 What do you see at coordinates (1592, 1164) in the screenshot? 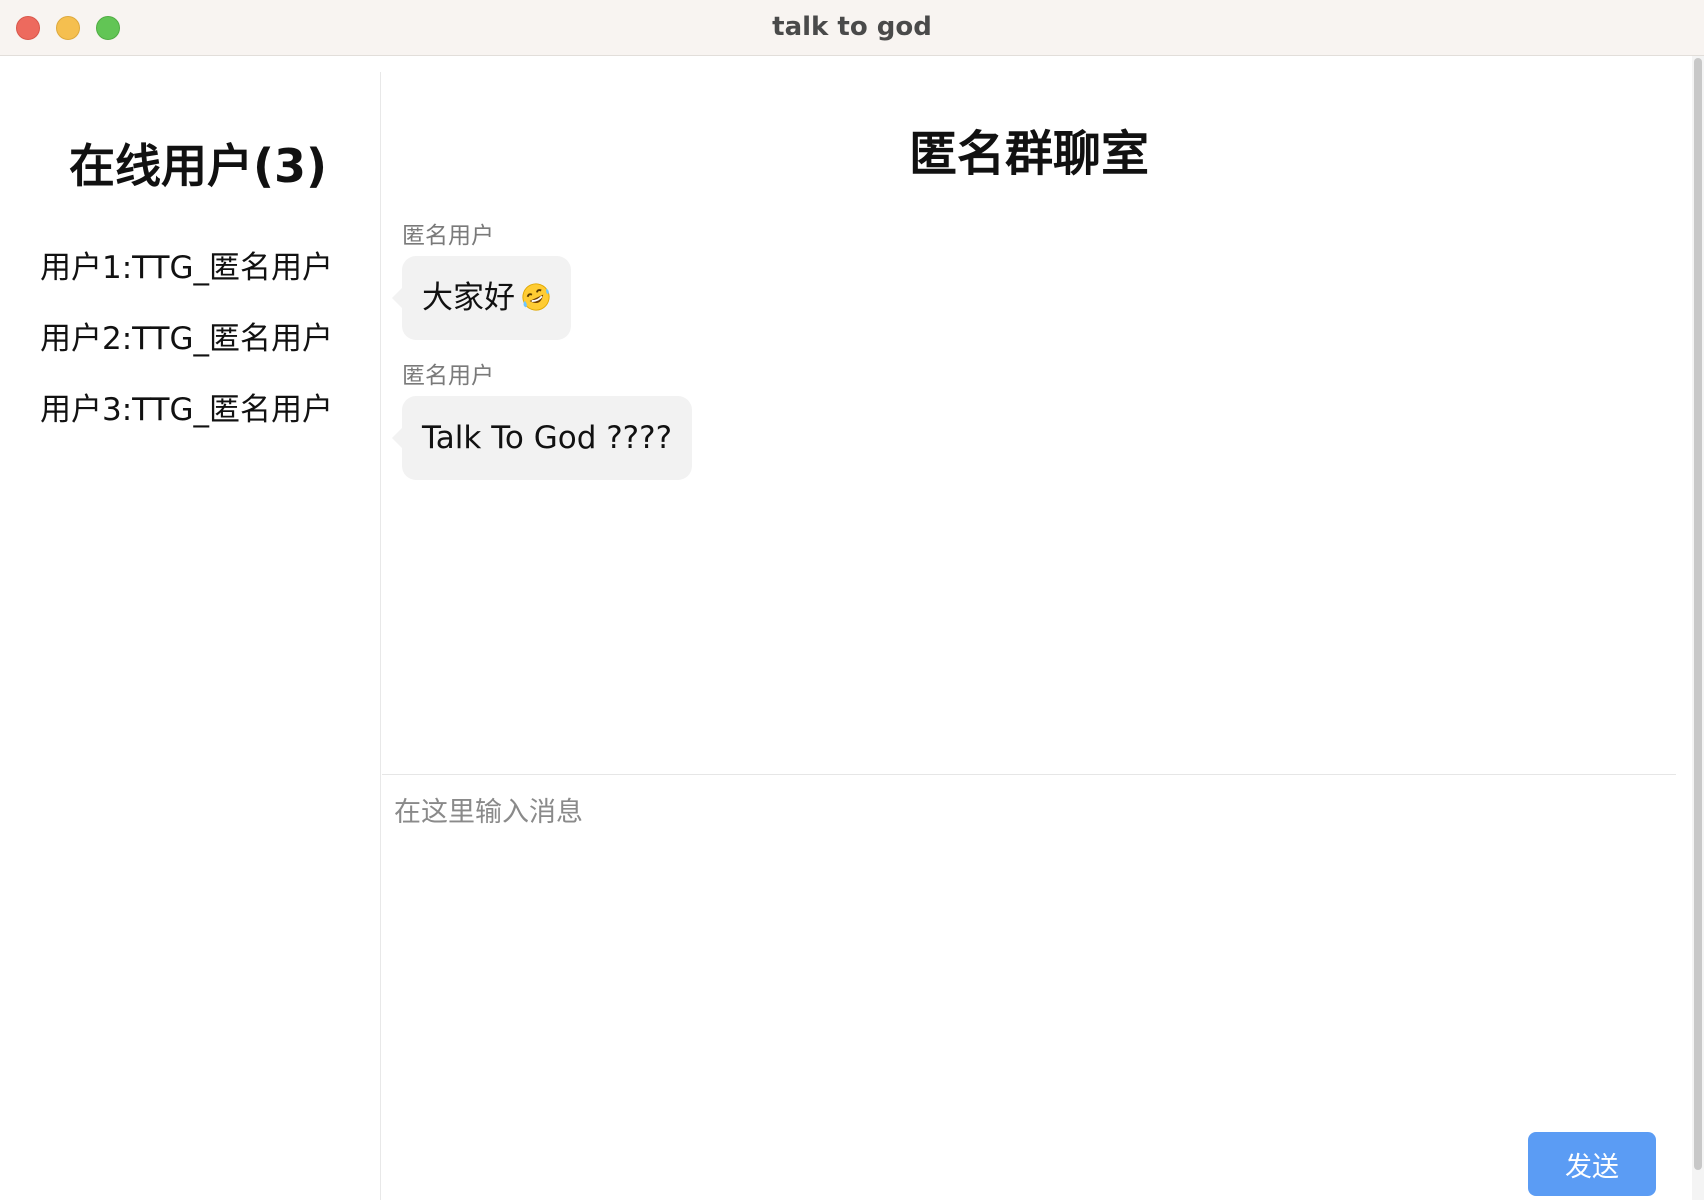
I see `send-button: 发送` at bounding box center [1592, 1164].